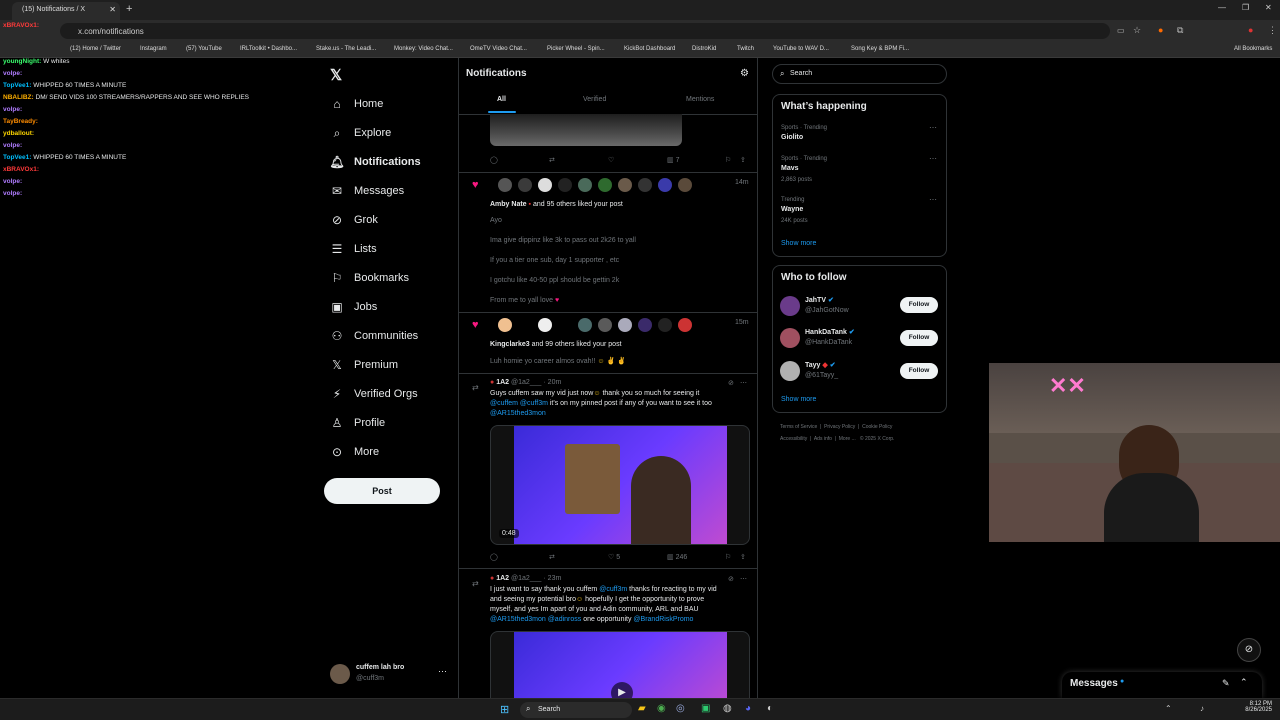  I want to click on nav-more: ⊙ More, so click(354, 452).